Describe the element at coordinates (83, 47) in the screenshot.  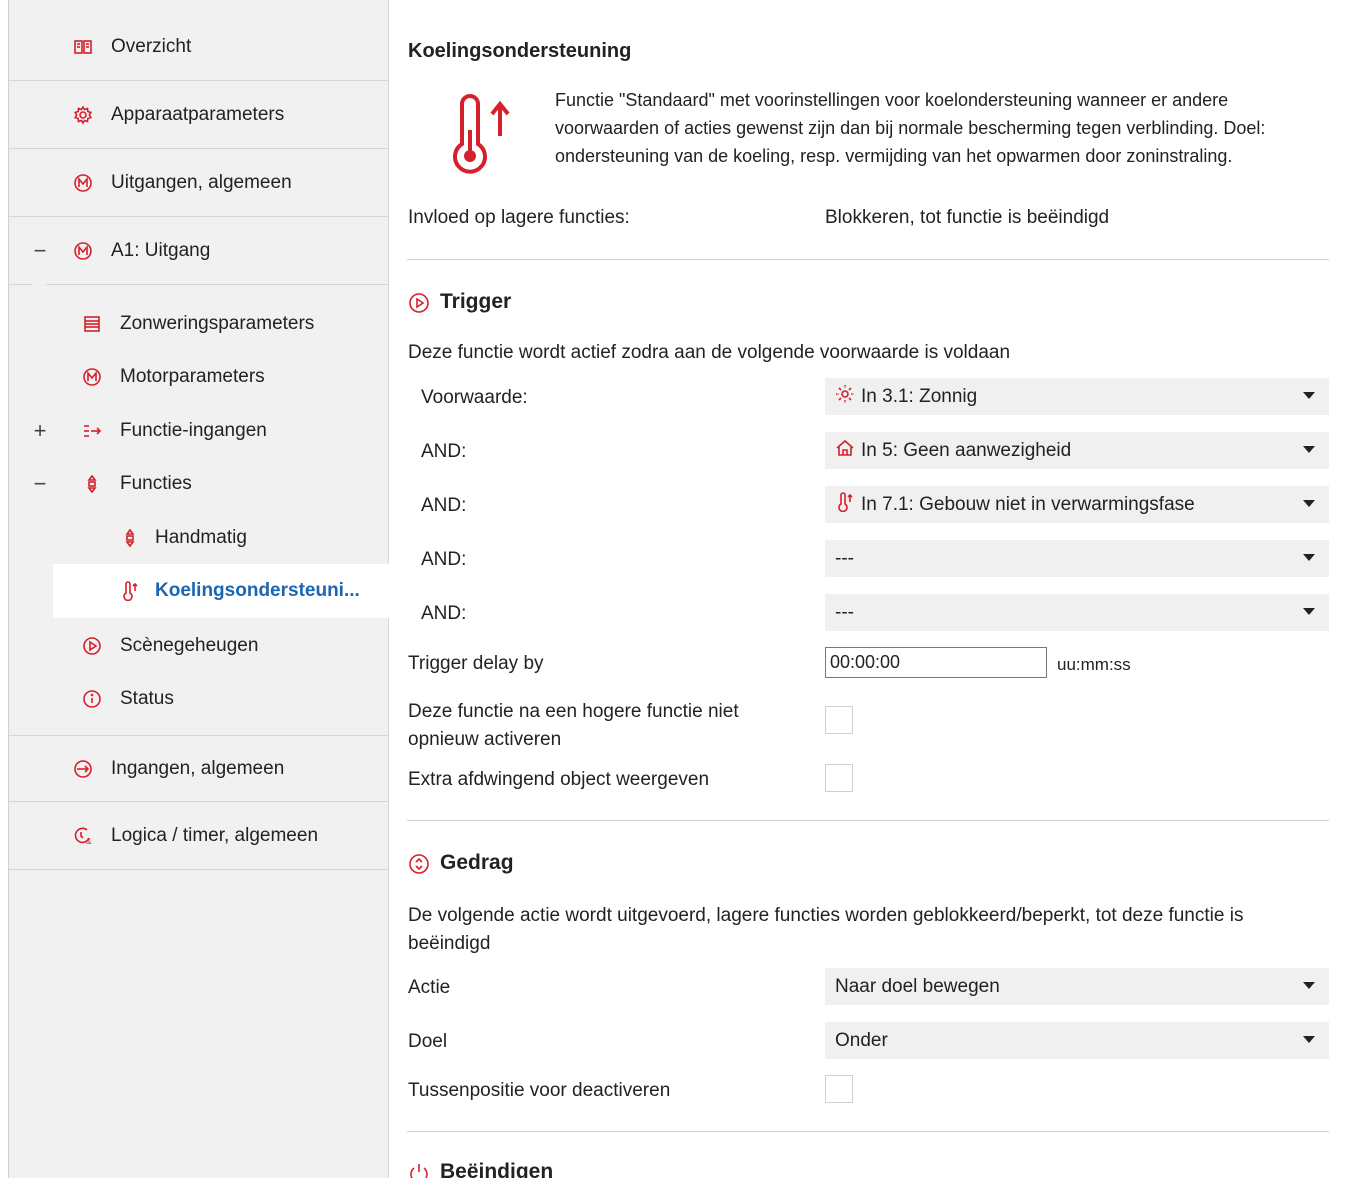
I see `book-icon` at that location.